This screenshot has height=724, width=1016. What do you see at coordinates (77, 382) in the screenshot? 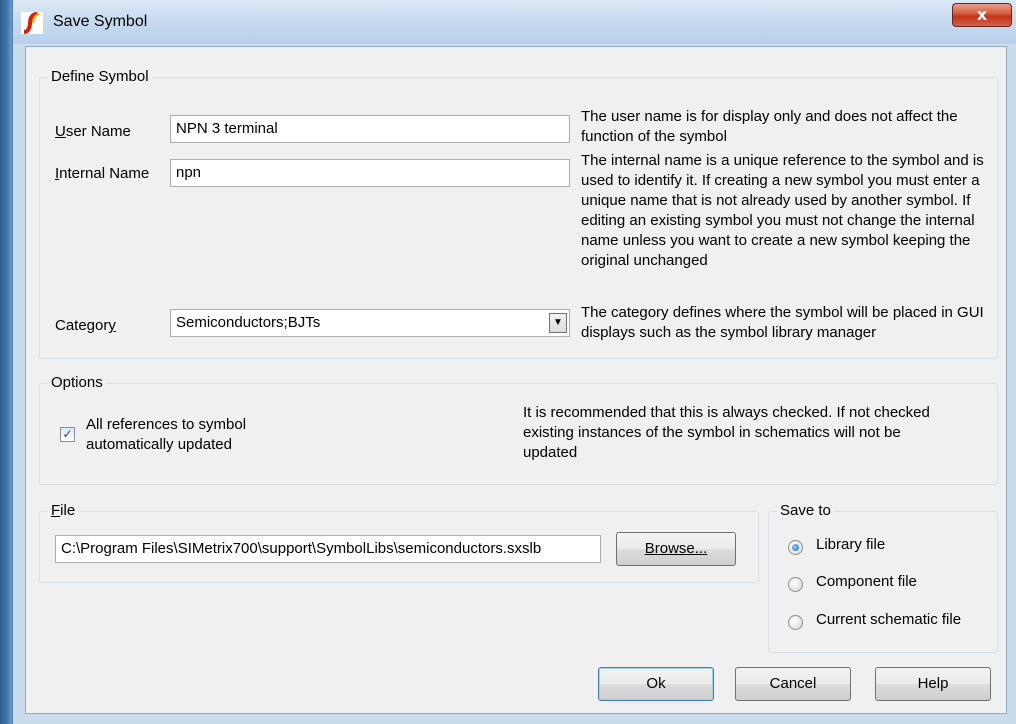
I see `options-title: Options` at bounding box center [77, 382].